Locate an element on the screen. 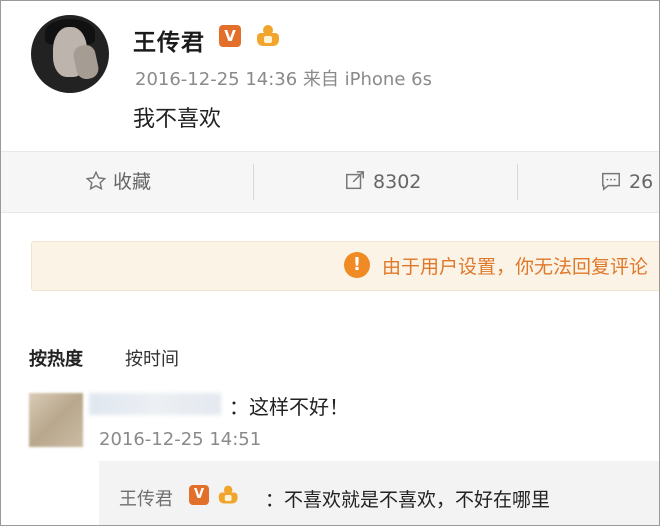 This screenshot has height=526, width=660. reply-username: 王传君 is located at coordinates (146, 498).